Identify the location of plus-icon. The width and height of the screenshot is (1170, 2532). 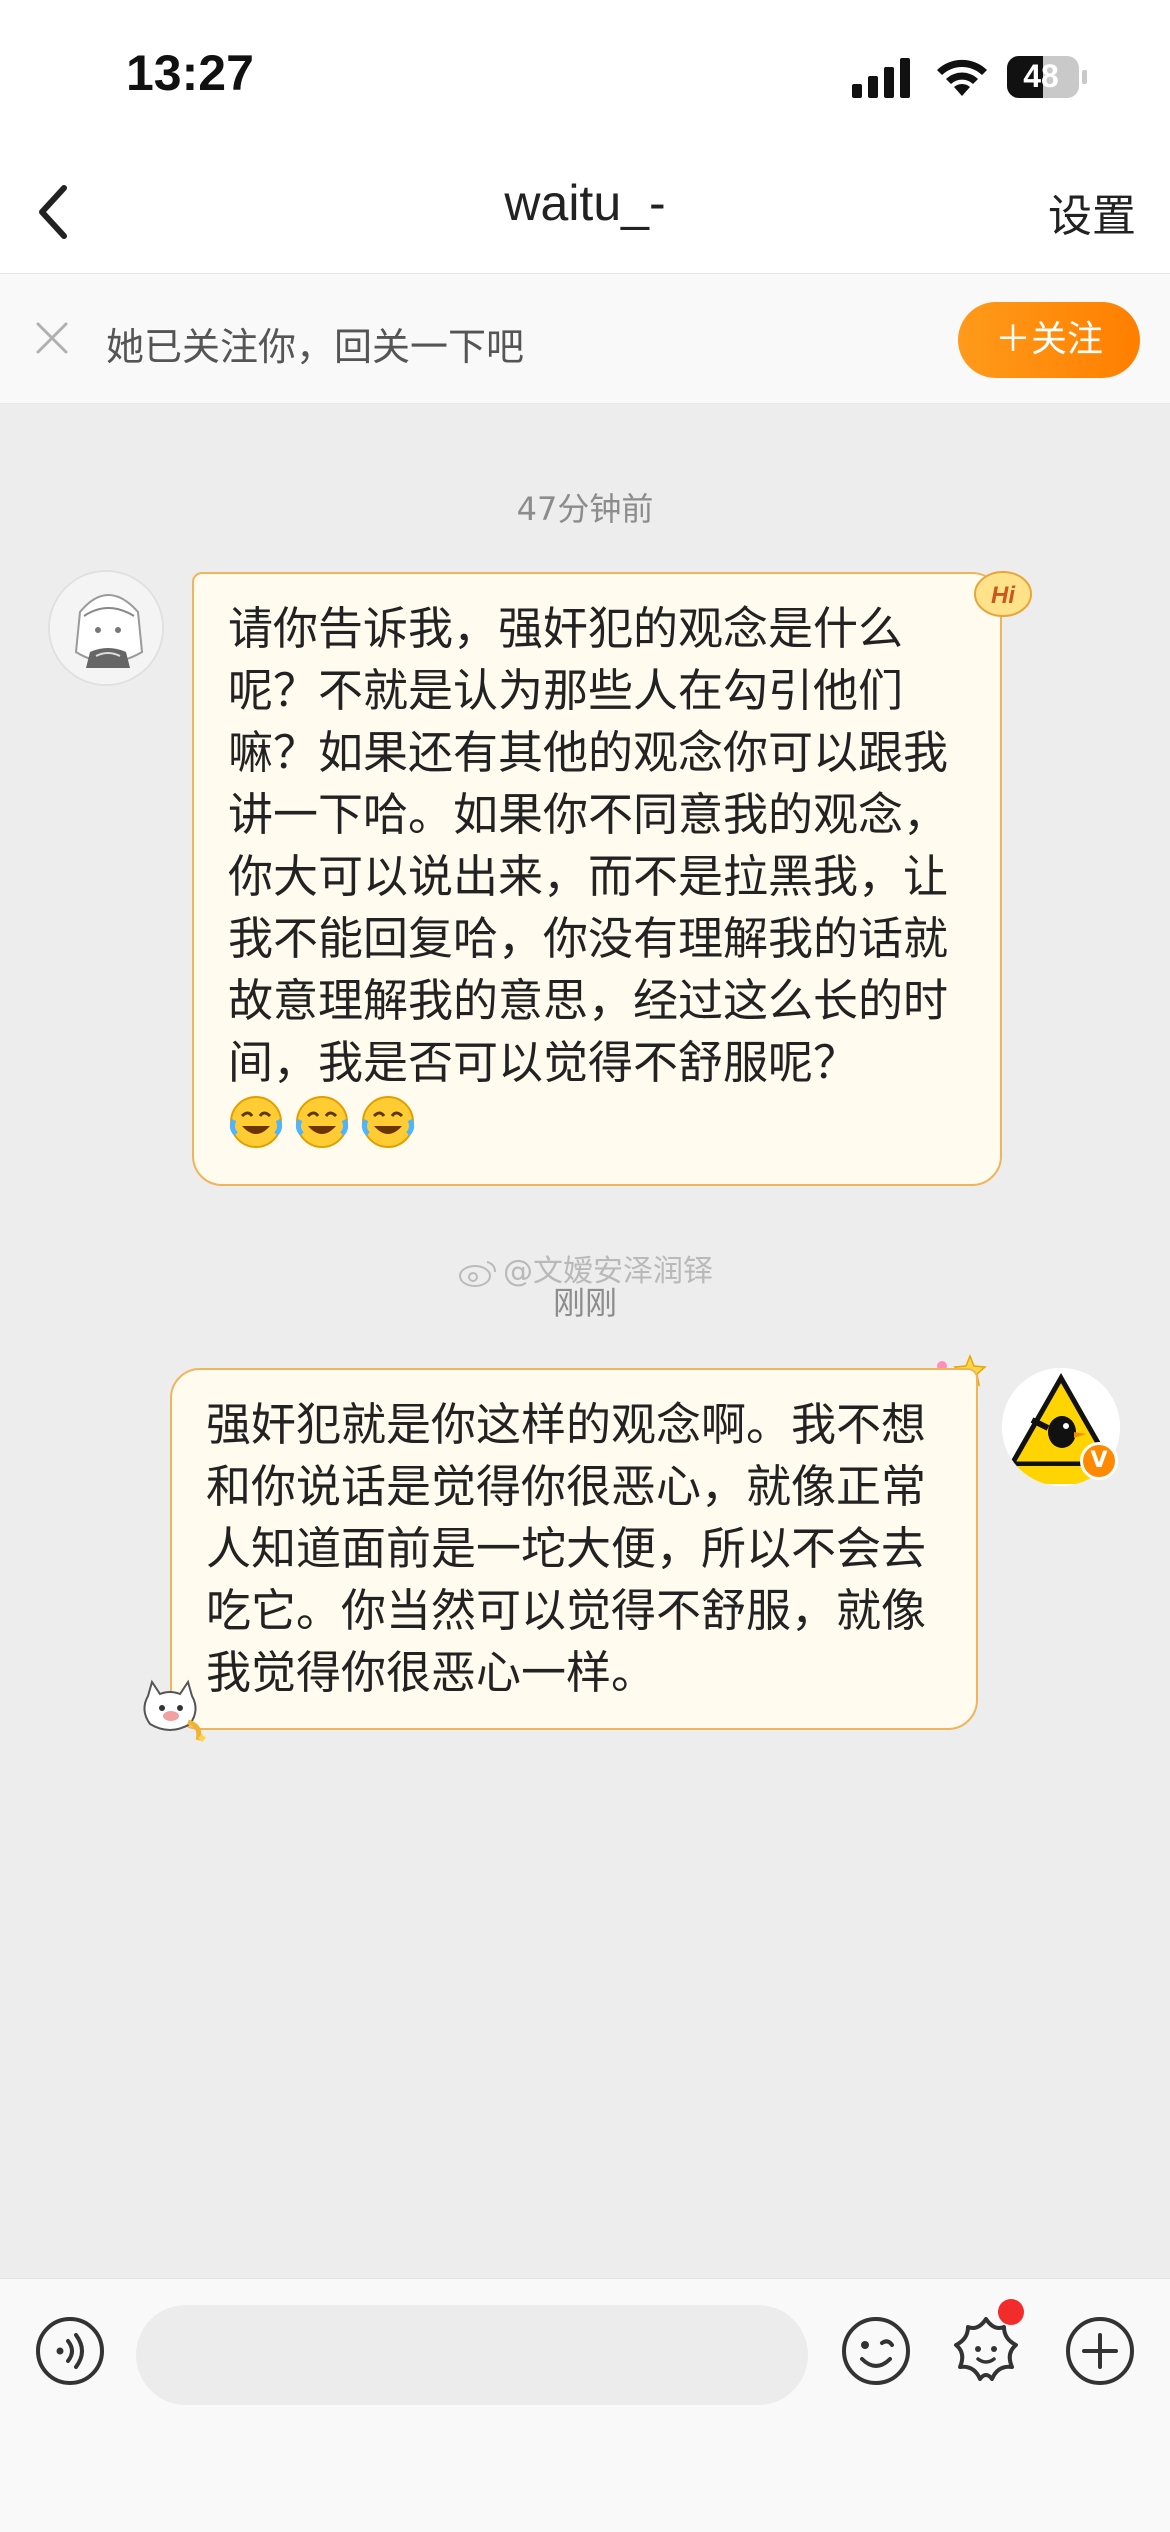
(1100, 2351).